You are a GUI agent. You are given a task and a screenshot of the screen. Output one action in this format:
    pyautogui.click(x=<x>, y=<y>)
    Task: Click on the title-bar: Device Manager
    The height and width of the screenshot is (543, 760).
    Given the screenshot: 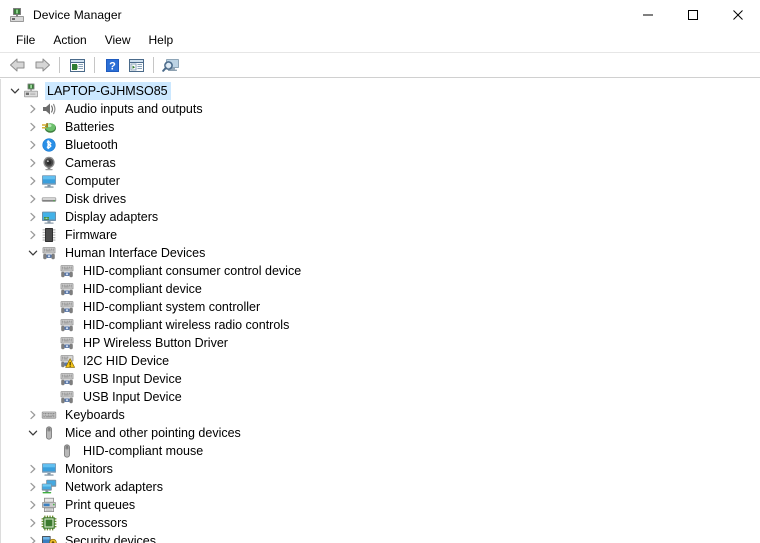 What is the action you would take?
    pyautogui.click(x=380, y=14)
    